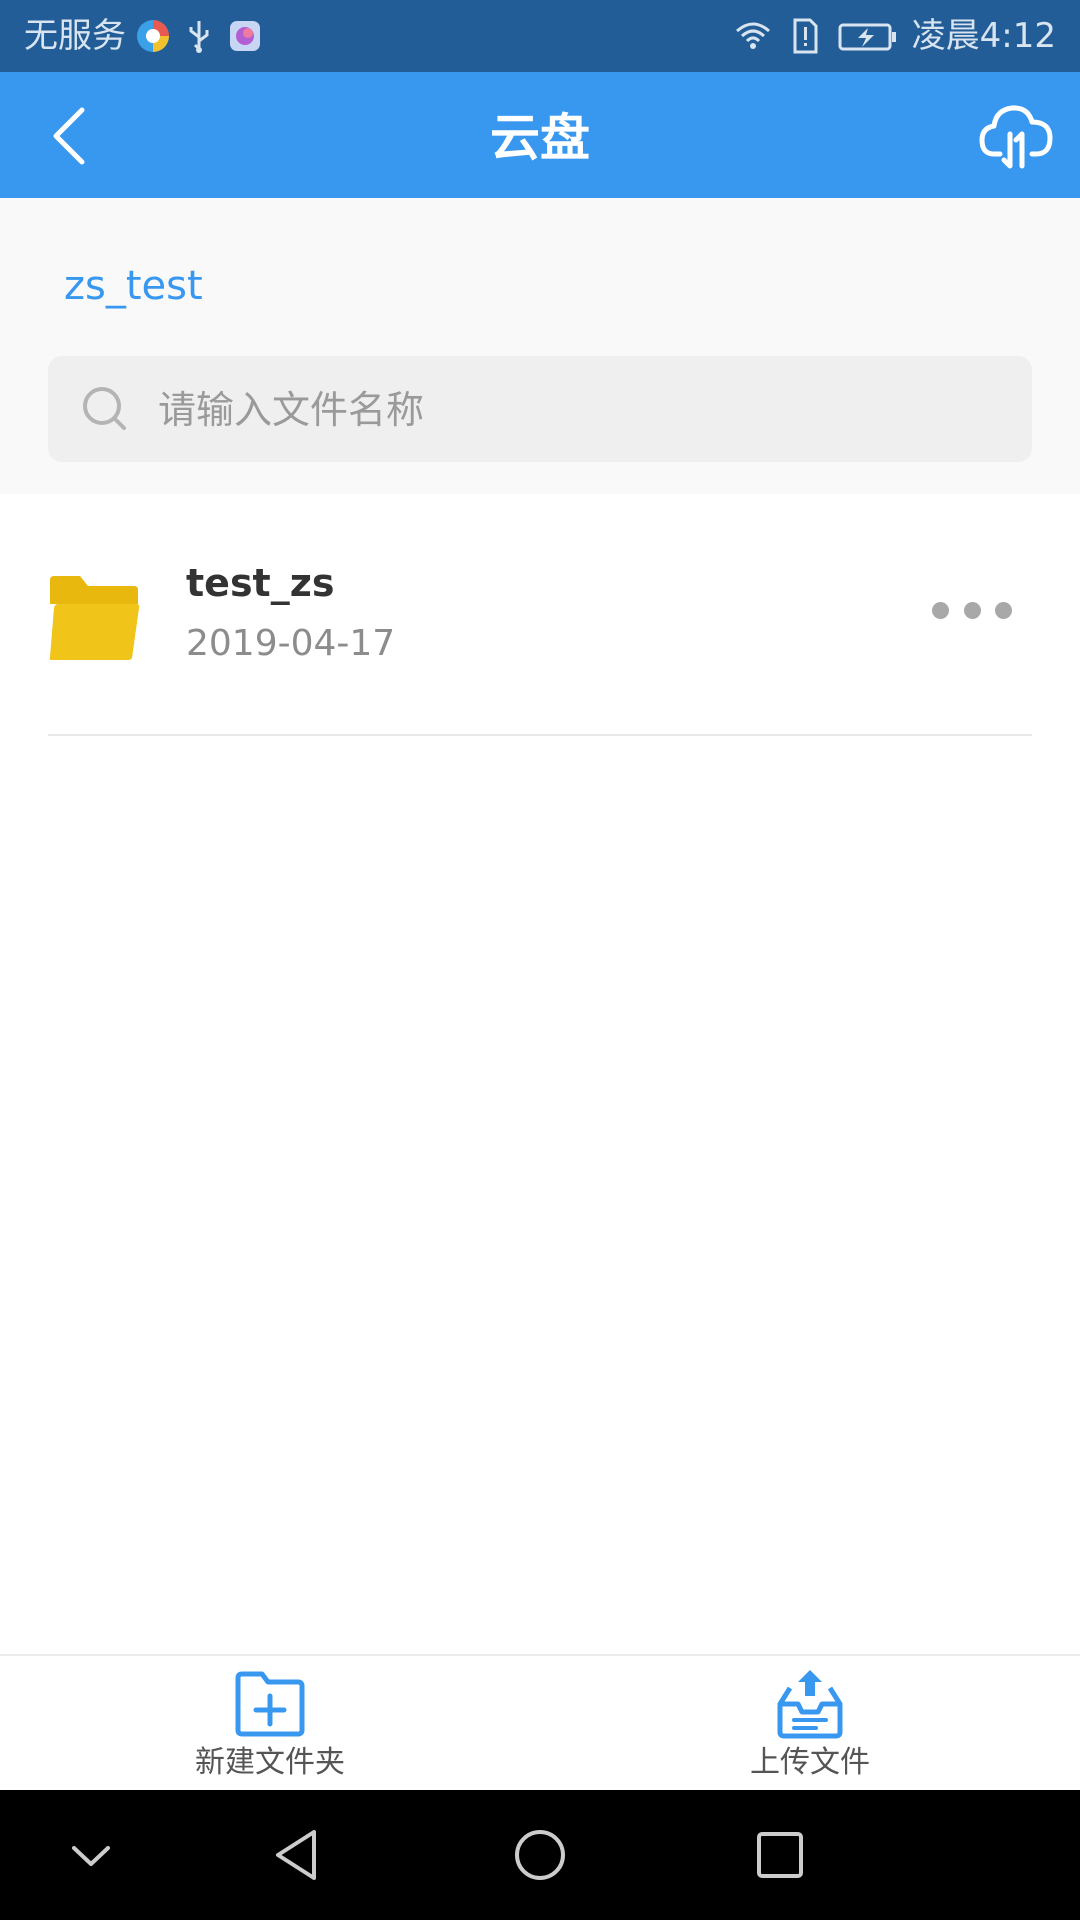 This screenshot has height=1920, width=1080. What do you see at coordinates (270, 1762) in the screenshot?
I see `new-folder-label: 新建文件夹` at bounding box center [270, 1762].